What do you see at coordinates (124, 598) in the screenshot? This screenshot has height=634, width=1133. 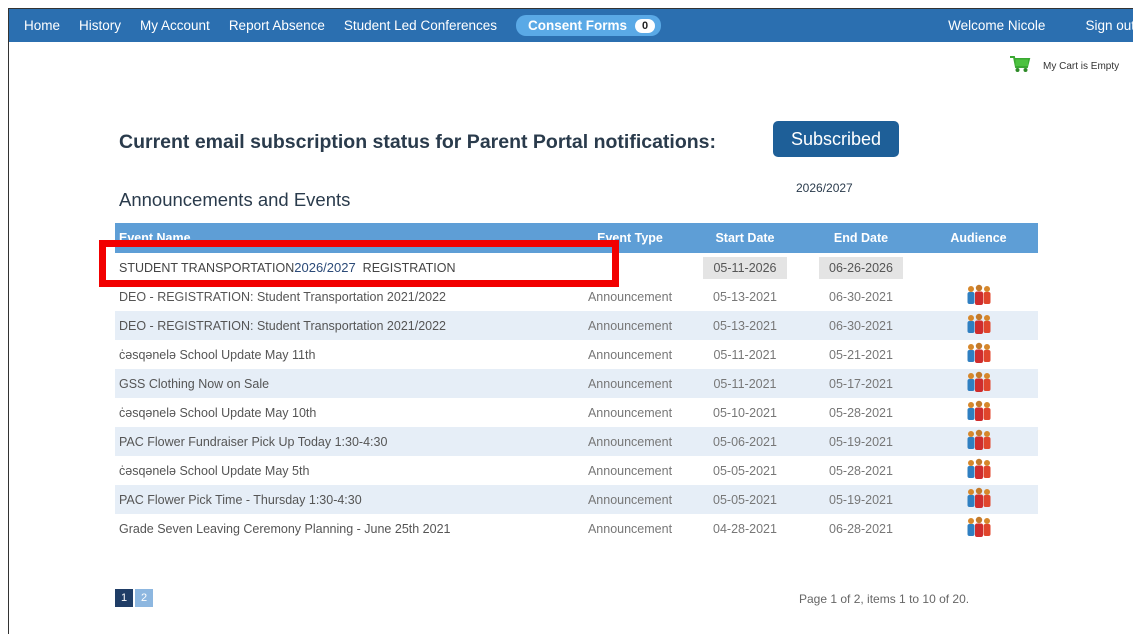 I see `page-1-button: 1` at bounding box center [124, 598].